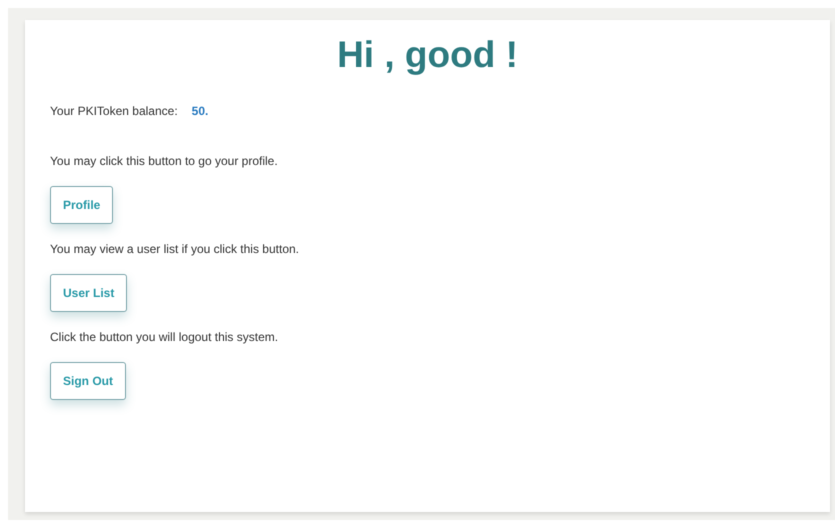 The image size is (835, 529). Describe the element at coordinates (175, 249) in the screenshot. I see `instruction-text: You may view a user list if you click this button.` at that location.